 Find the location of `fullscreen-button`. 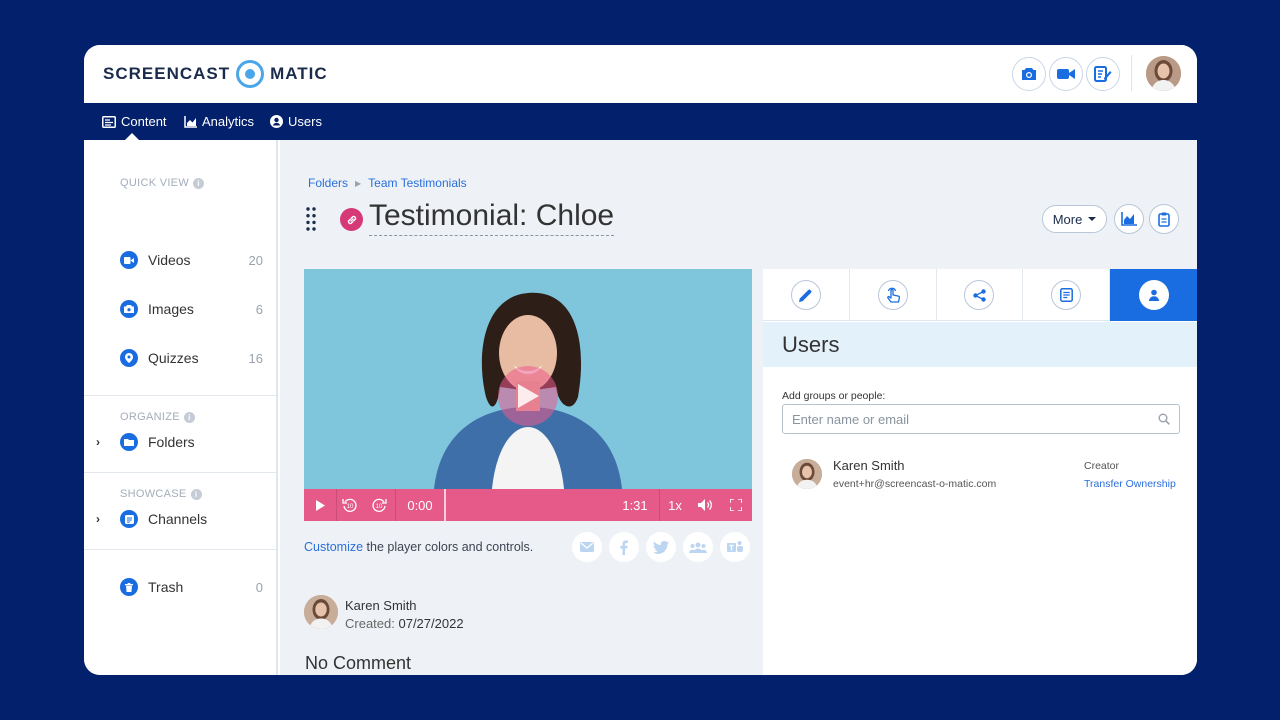

fullscreen-button is located at coordinates (736, 505).